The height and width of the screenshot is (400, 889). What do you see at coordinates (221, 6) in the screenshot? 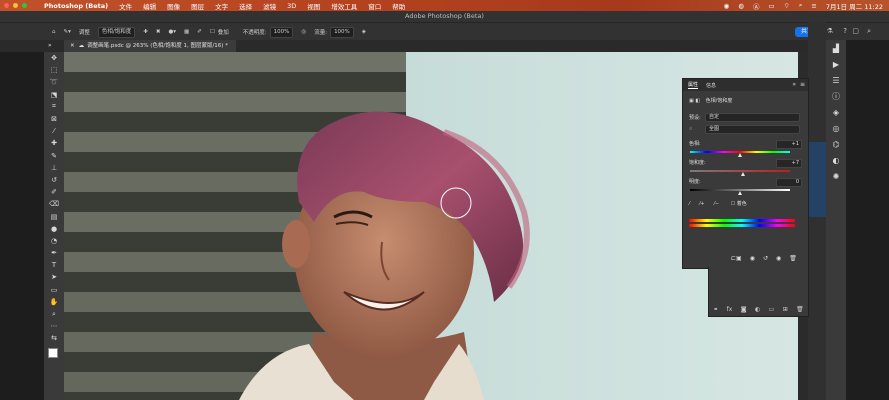
I see `menu-type: 文字` at bounding box center [221, 6].